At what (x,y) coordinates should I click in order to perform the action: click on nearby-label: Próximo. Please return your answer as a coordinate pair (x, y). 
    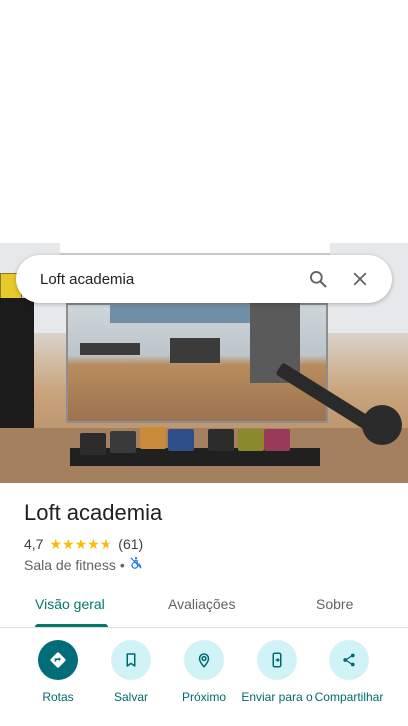
    Looking at the image, I should click on (203, 697).